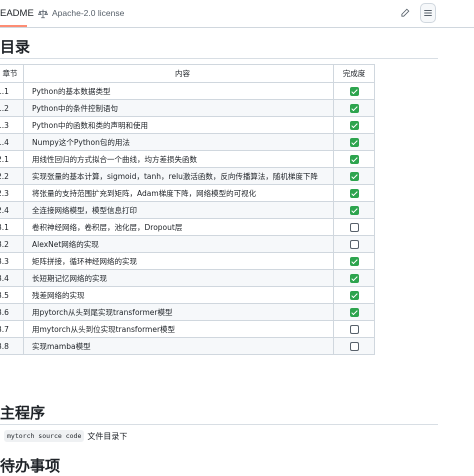  Describe the element at coordinates (12, 125) in the screenshot. I see `chapter-cell: 1.3` at that location.